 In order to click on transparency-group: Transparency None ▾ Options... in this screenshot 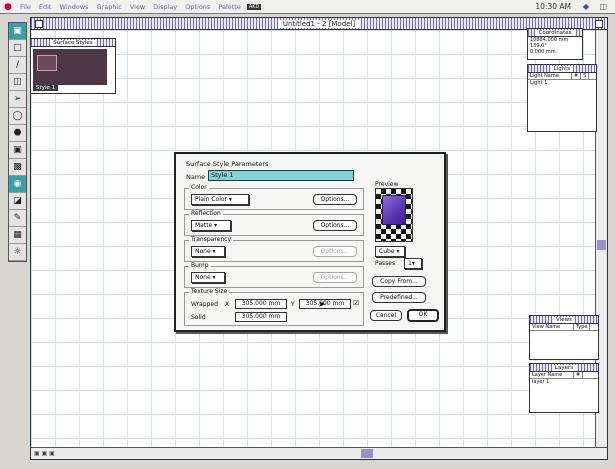, I will do `click(274, 249)`.